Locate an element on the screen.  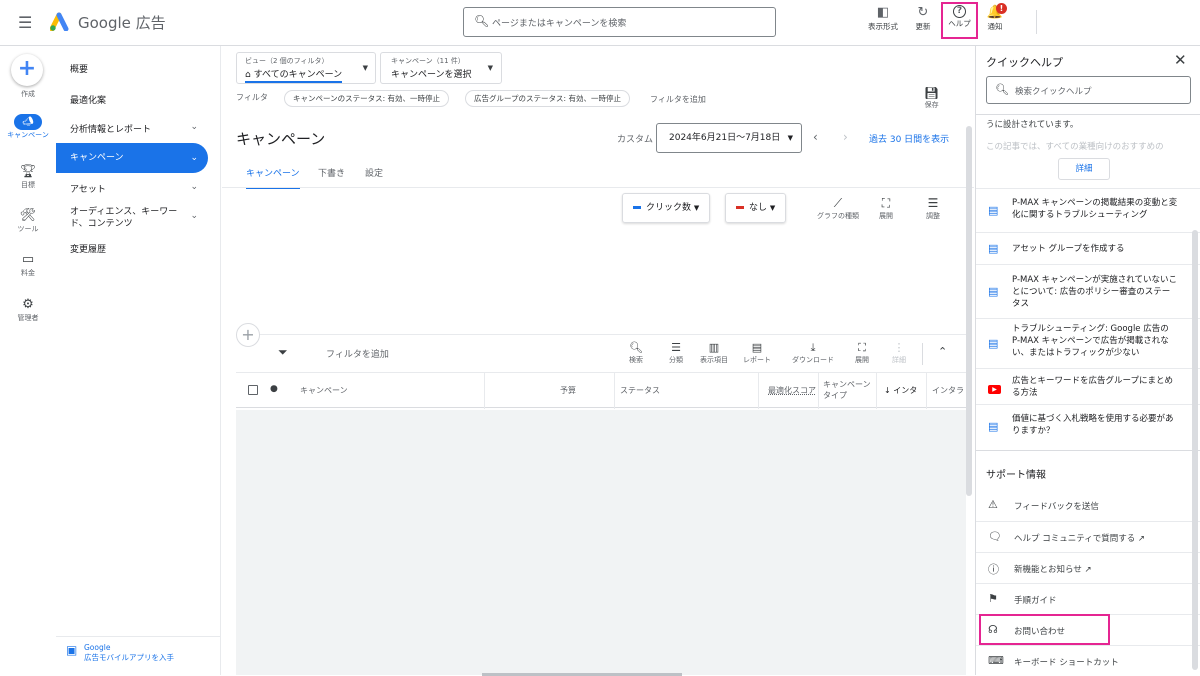
support-item-label: キーボード ショートカット is located at coordinates (1066, 663).